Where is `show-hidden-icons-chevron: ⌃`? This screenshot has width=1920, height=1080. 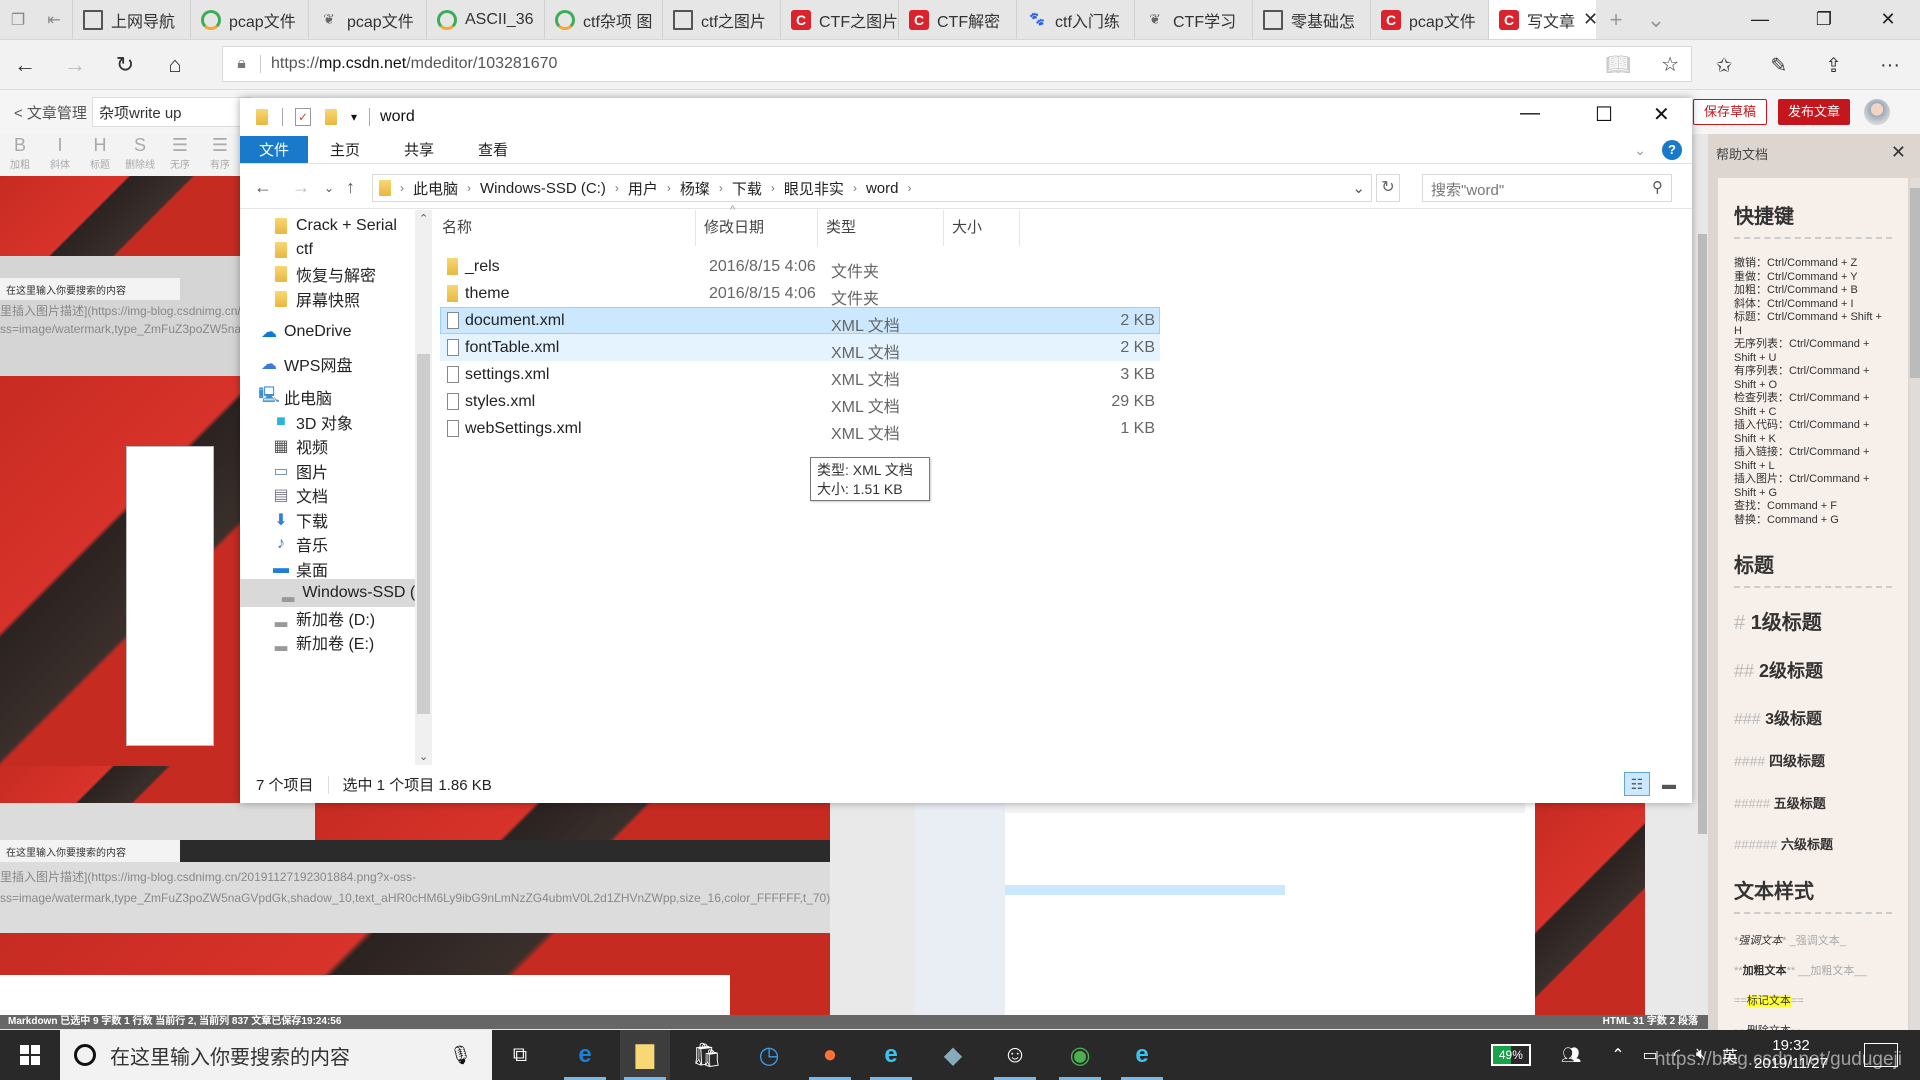 show-hidden-icons-chevron: ⌃ is located at coordinates (1617, 1055).